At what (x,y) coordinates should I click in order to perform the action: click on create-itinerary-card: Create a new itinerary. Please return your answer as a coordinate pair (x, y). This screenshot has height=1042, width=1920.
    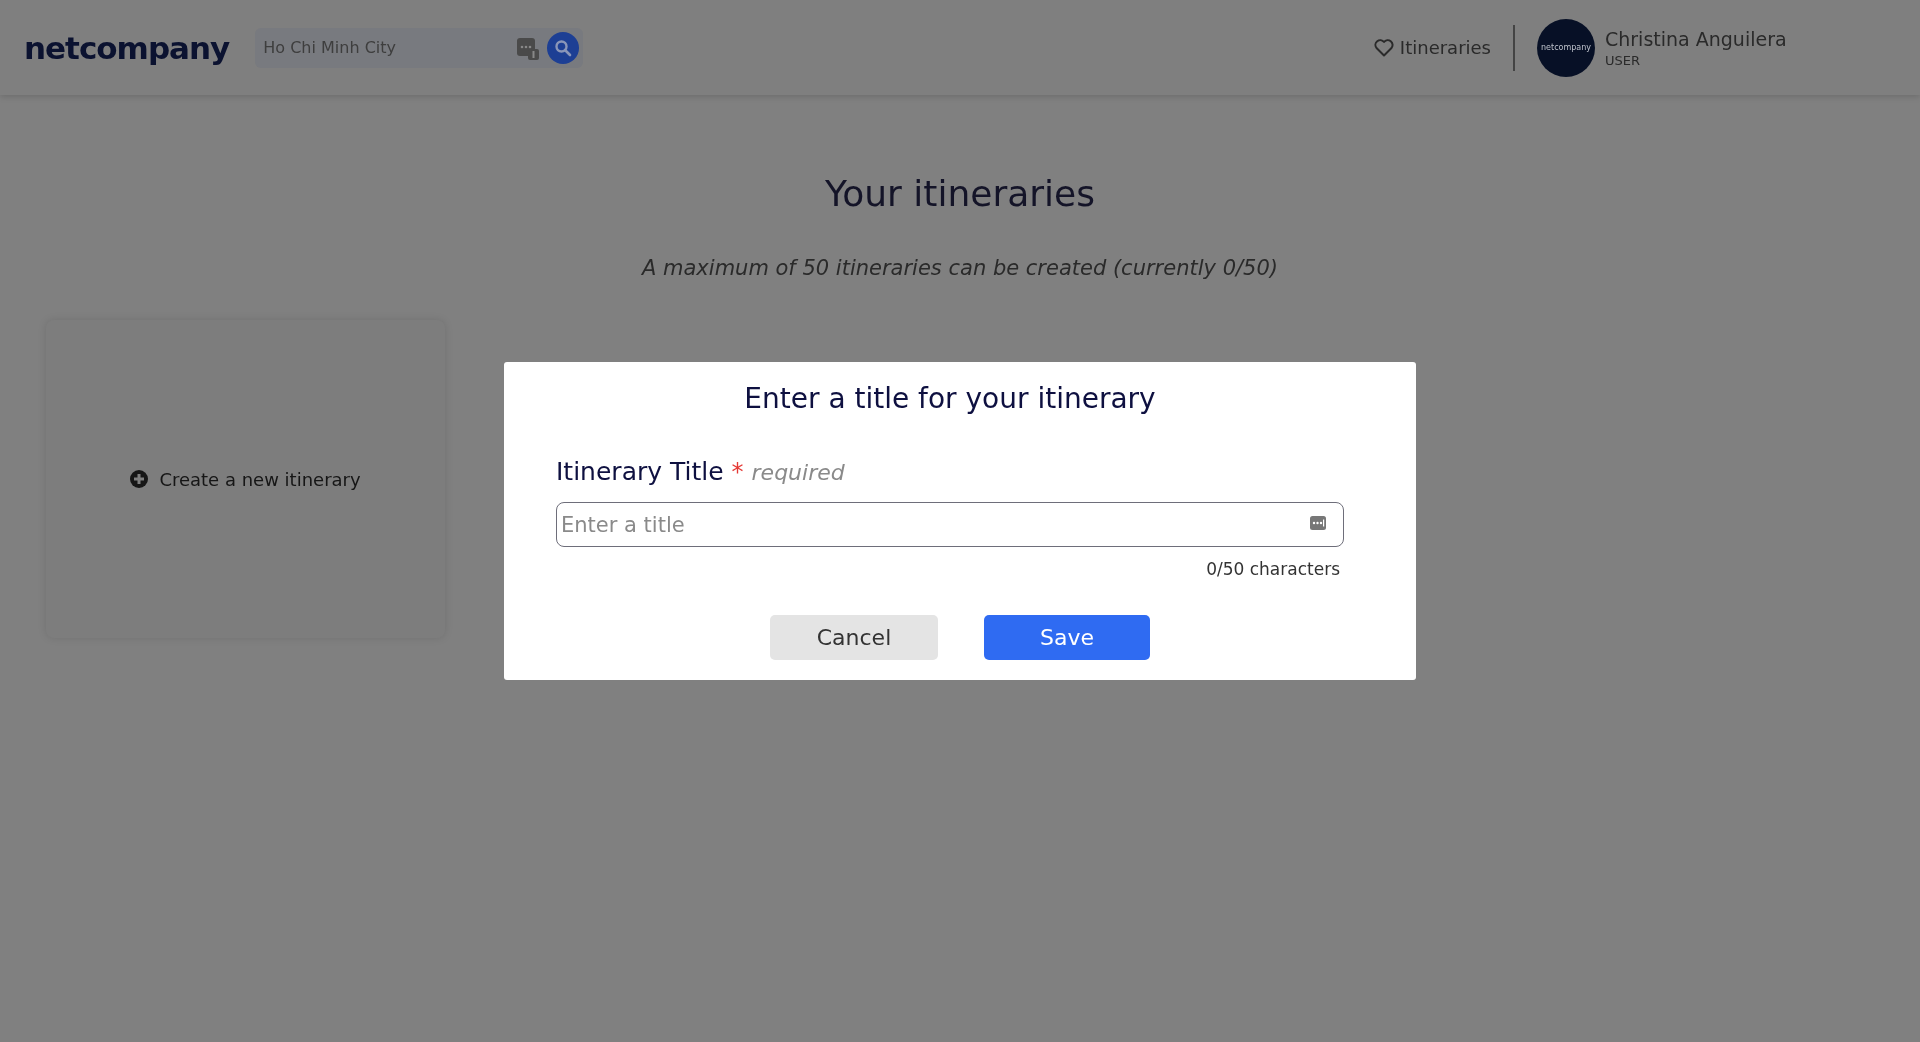
    Looking at the image, I should click on (245, 479).